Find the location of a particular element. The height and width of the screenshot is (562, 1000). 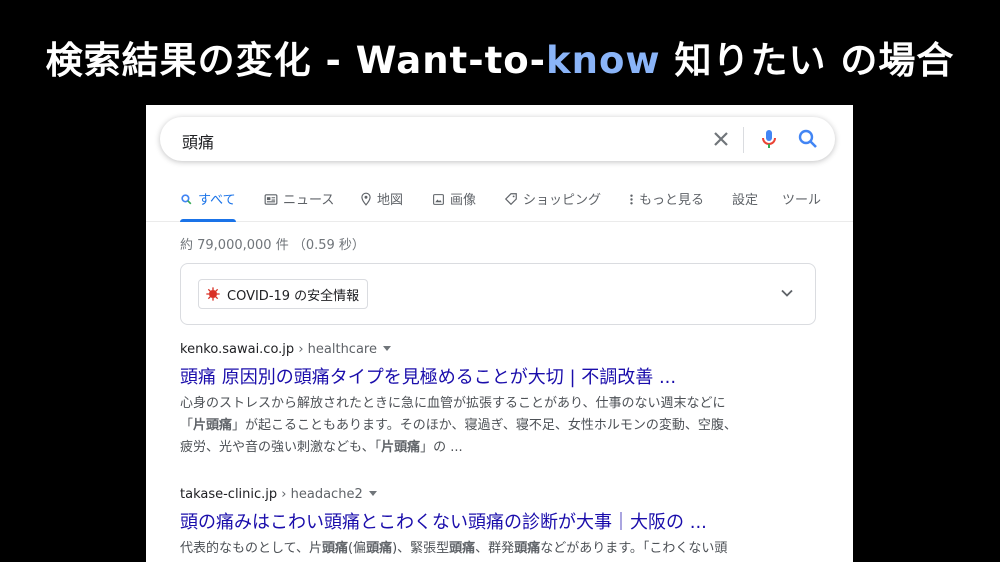

mic-icon is located at coordinates (769, 139).